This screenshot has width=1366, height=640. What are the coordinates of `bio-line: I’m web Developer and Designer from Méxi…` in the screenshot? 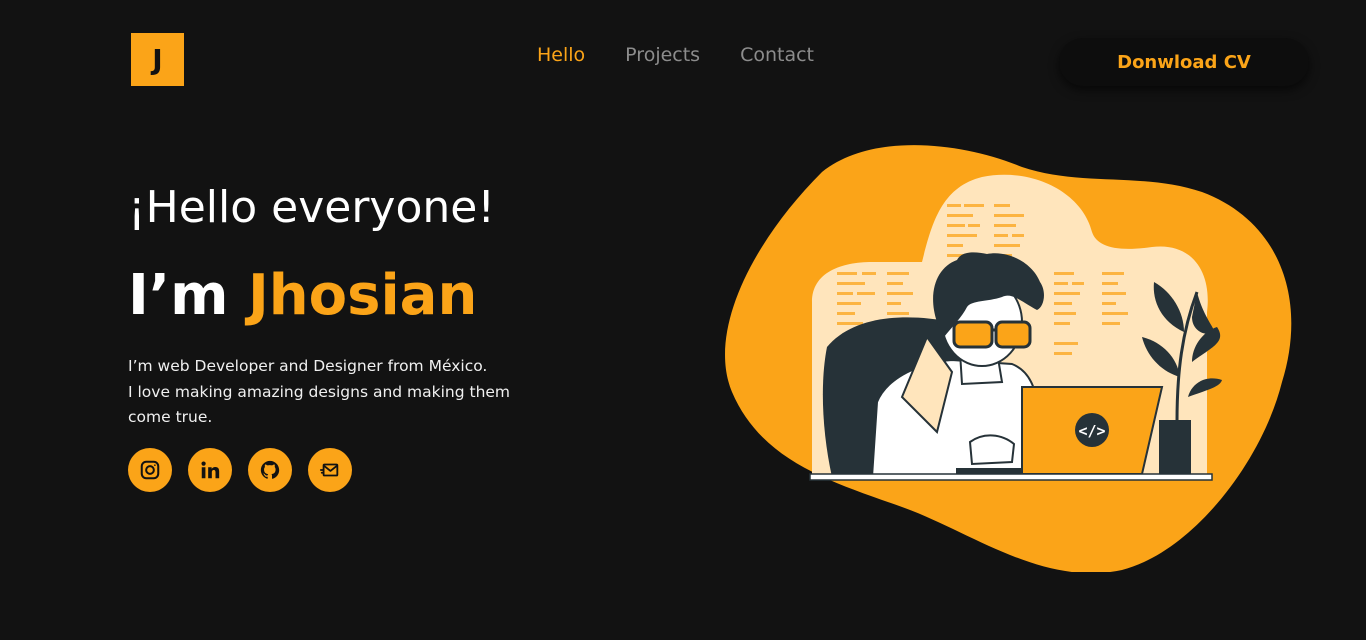 It's located at (308, 366).